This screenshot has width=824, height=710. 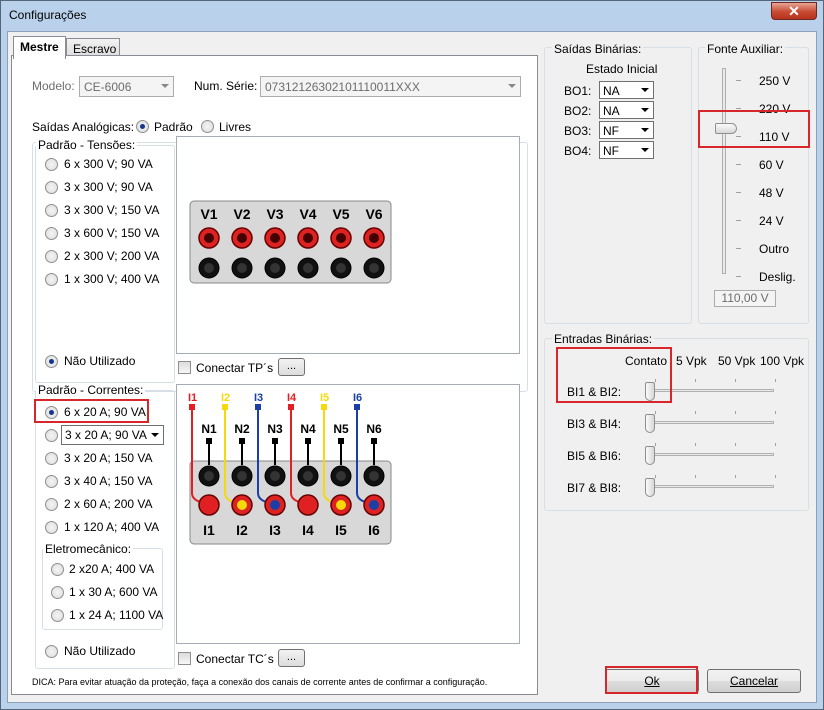 I want to click on scale-100vpk: 100 Vpk, so click(x=782, y=361).